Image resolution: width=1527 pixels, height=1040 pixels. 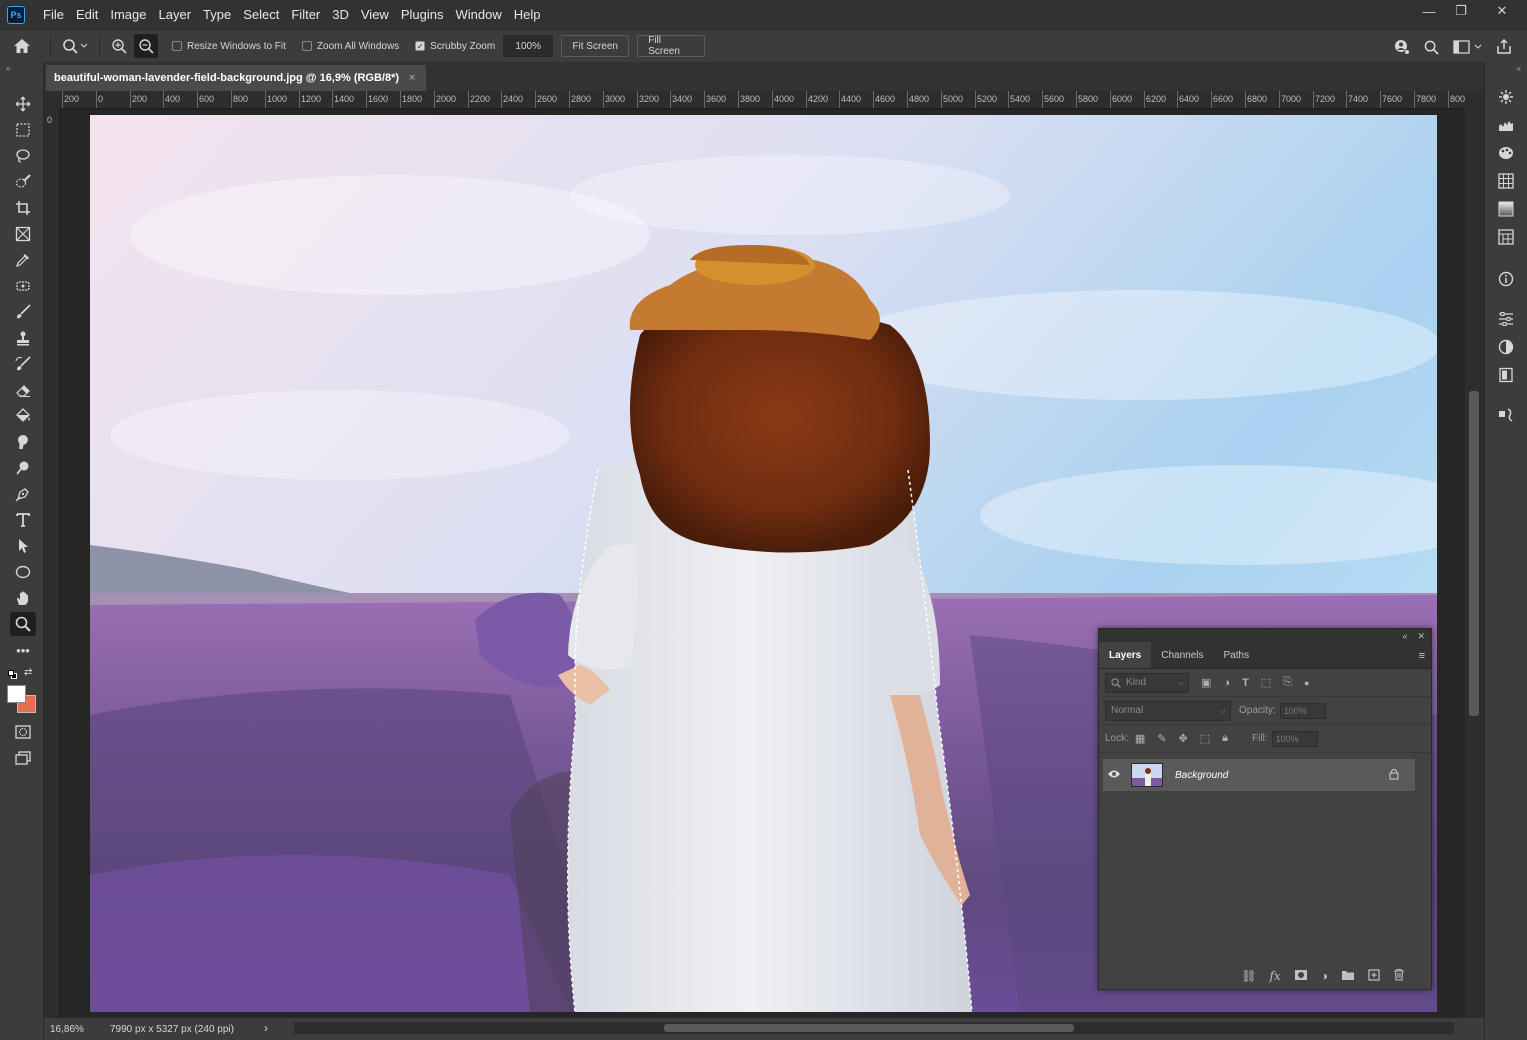 I want to click on menu-select: Select, so click(x=261, y=14).